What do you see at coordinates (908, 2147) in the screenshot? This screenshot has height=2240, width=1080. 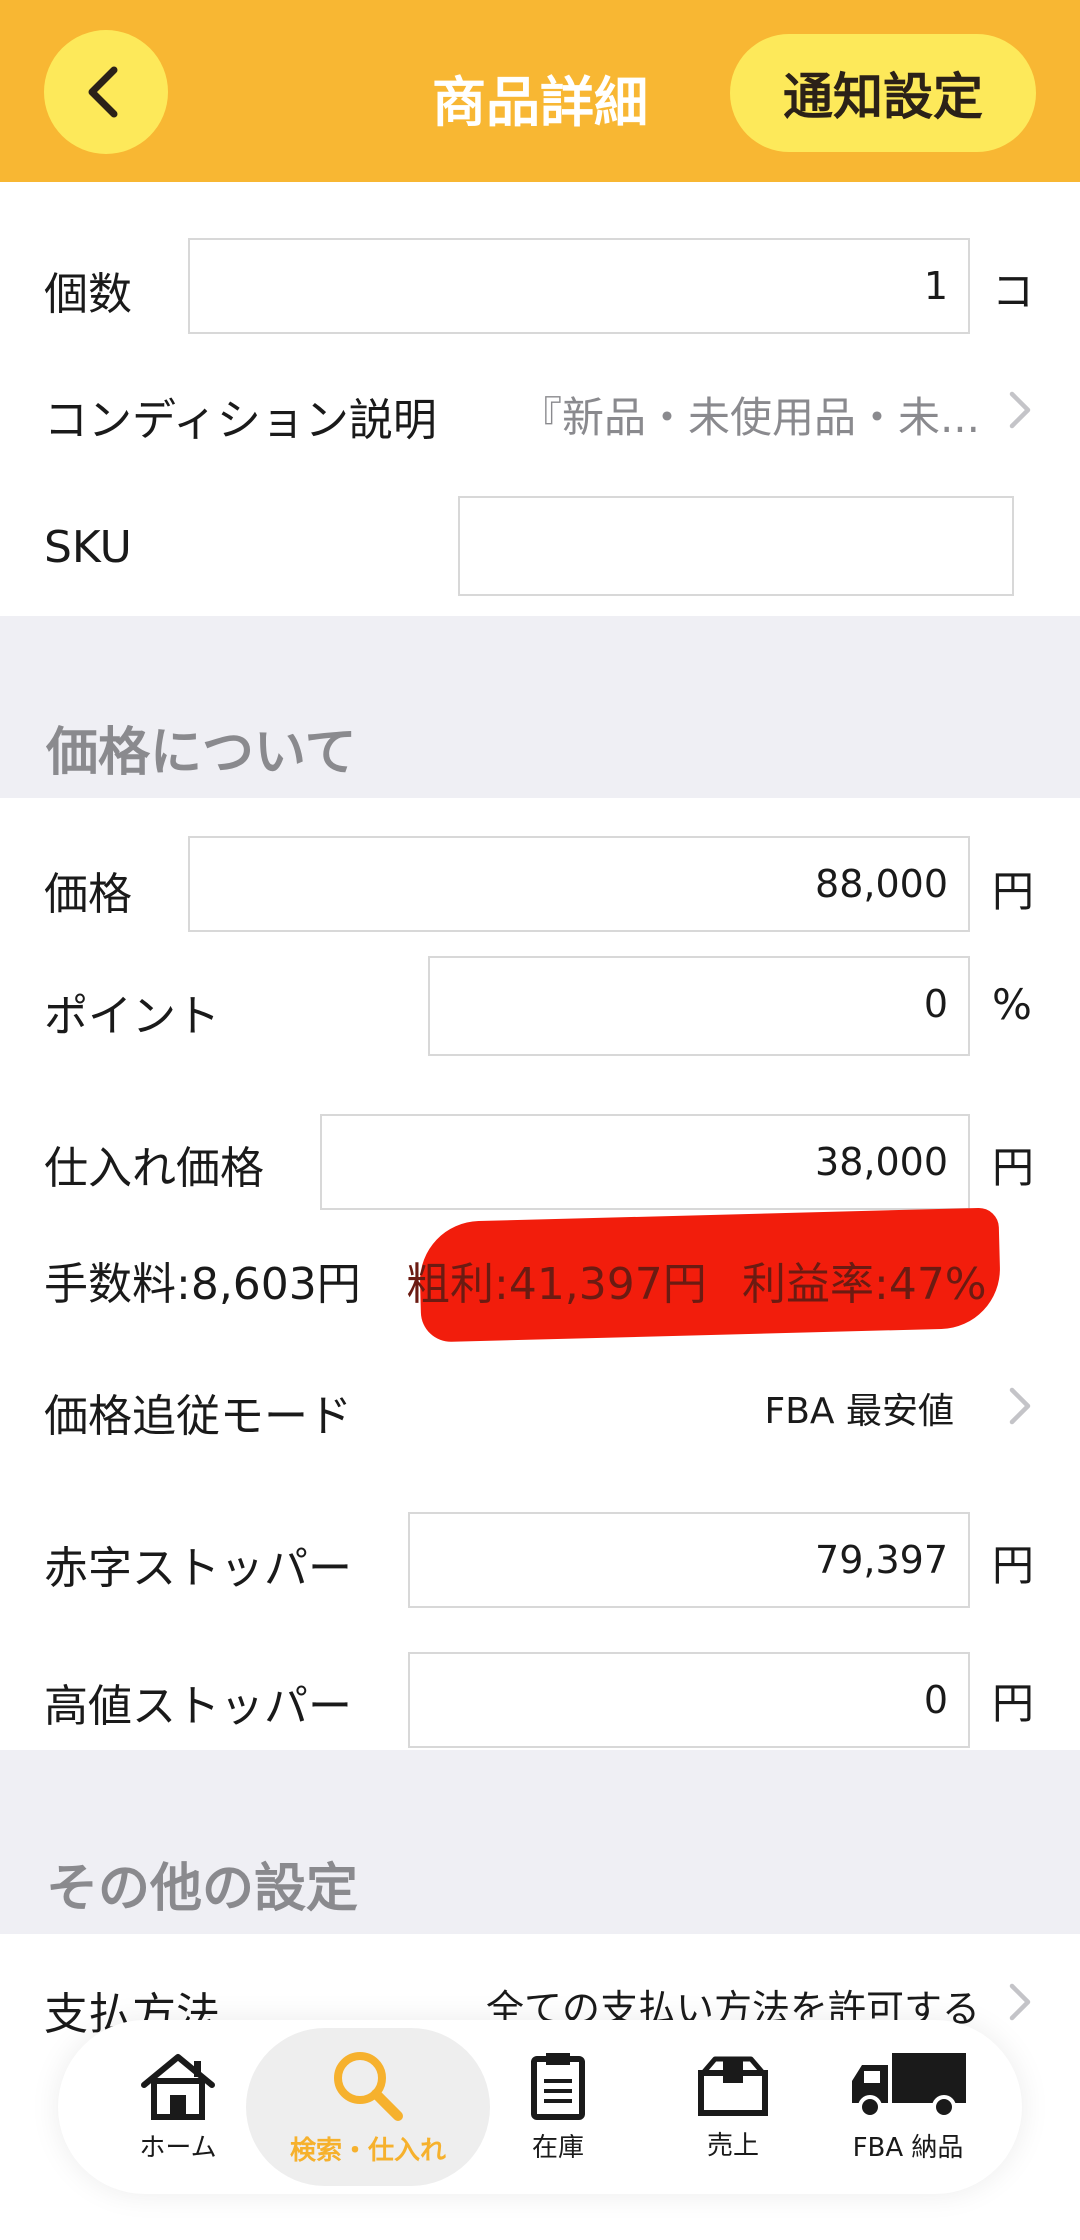 I see `nav-fba-label: FBA 納品` at bounding box center [908, 2147].